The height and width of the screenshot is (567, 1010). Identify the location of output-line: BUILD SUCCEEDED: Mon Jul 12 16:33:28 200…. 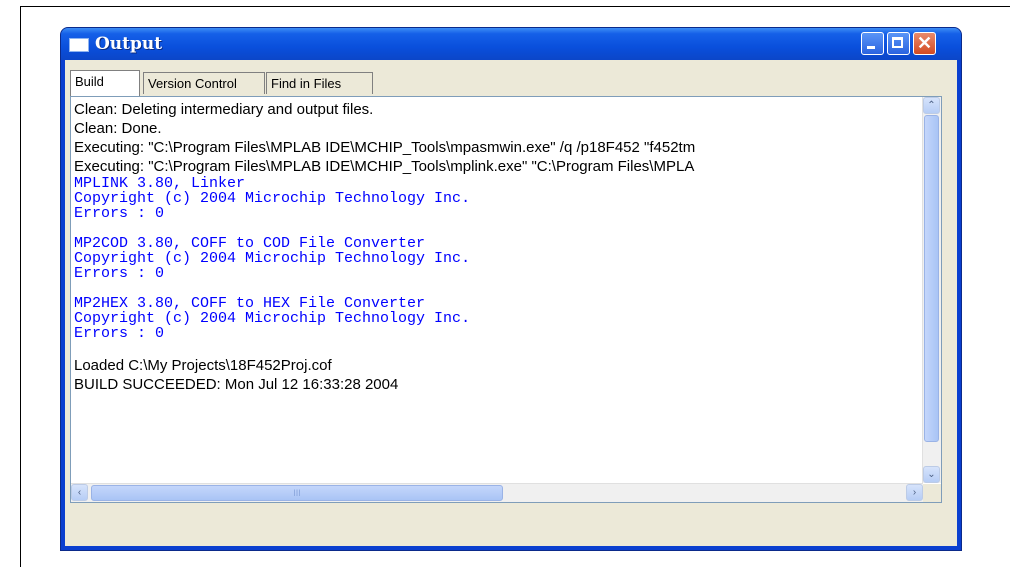
(236, 384).